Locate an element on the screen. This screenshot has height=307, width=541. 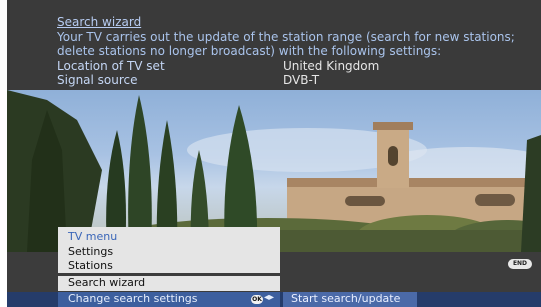
menu-header: TV menu is located at coordinates (93, 236).